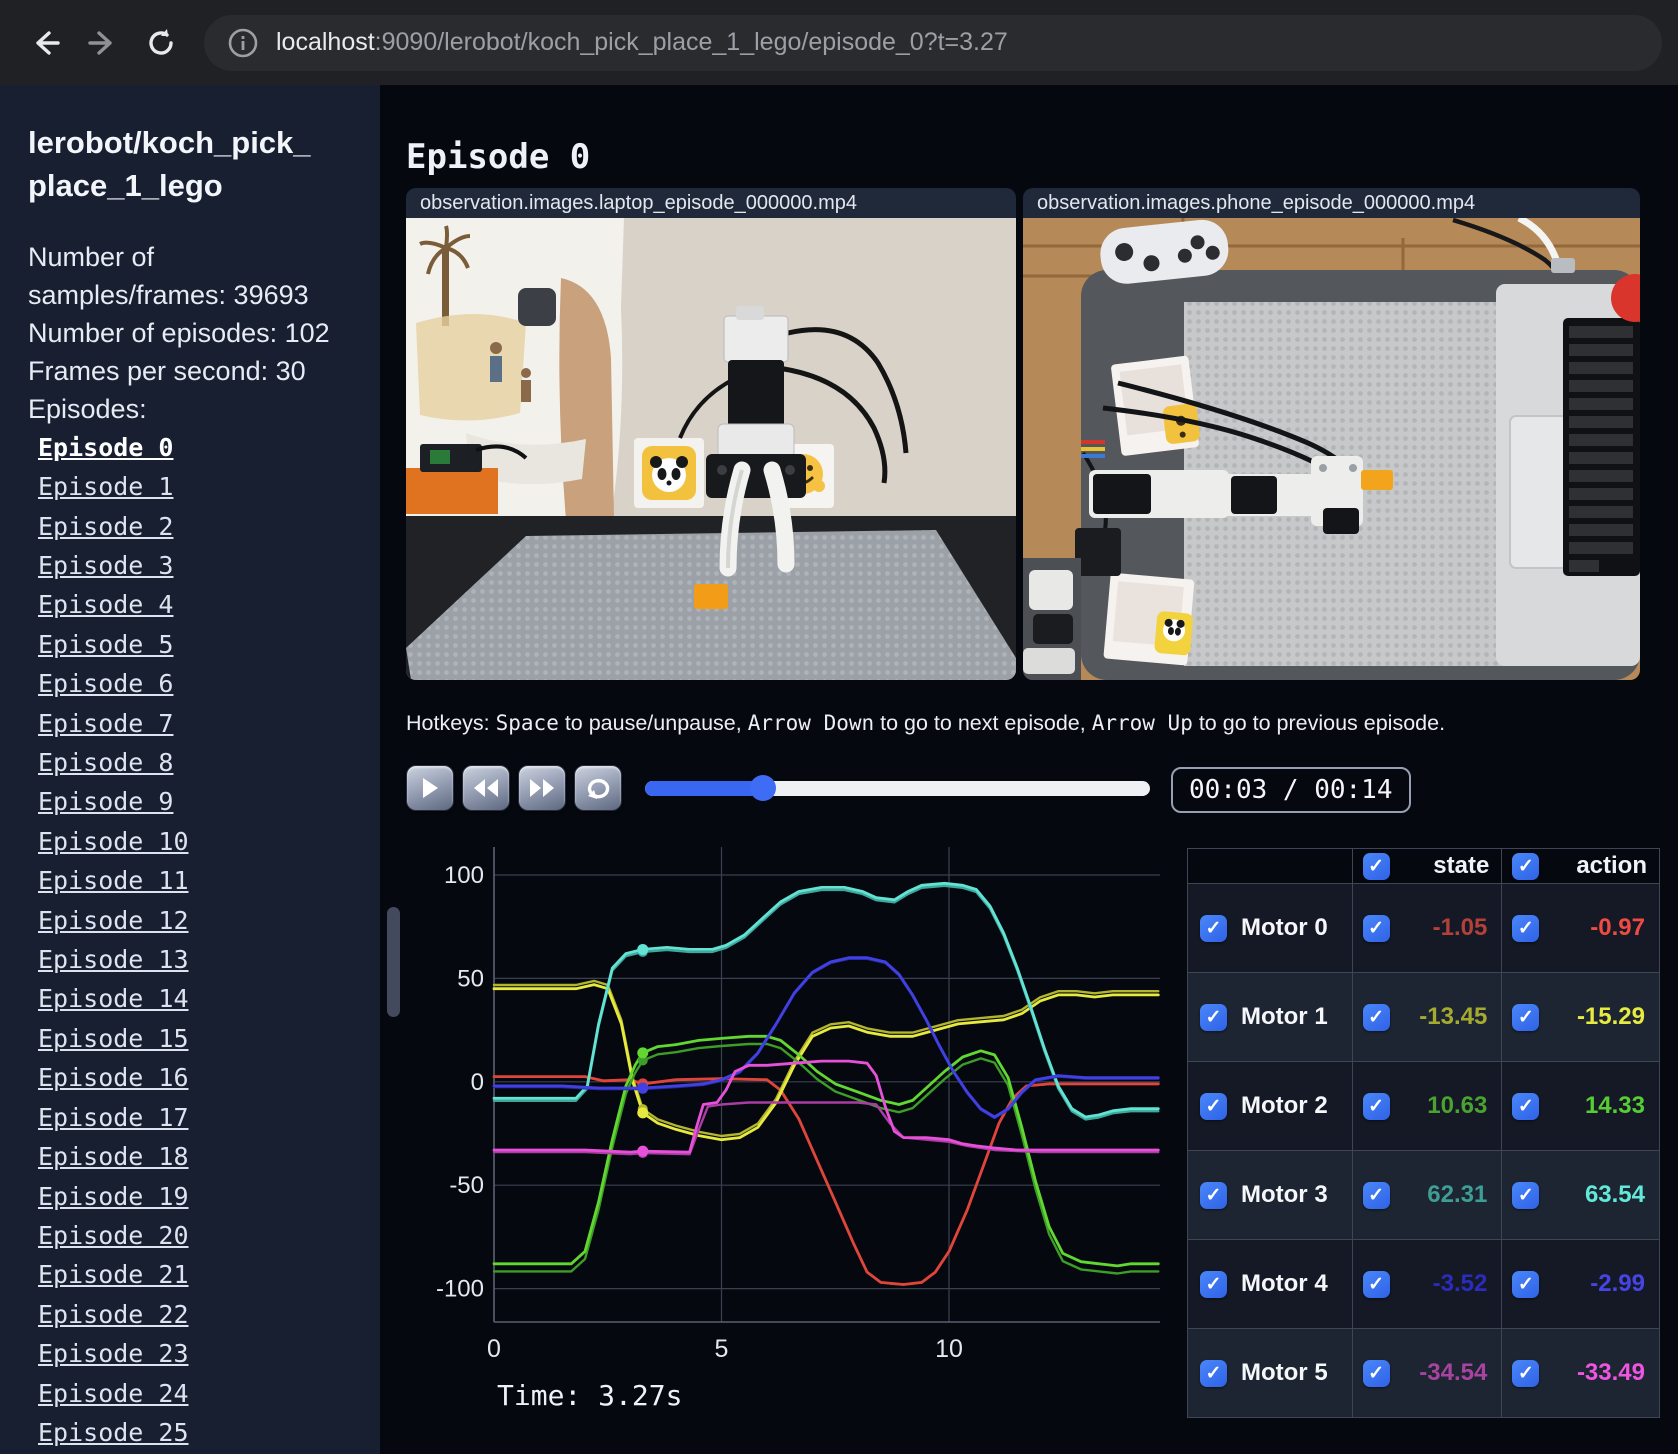 The image size is (1678, 1454). Describe the element at coordinates (100, 526) in the screenshot. I see `episode-link-episode-2: Episode 2` at that location.